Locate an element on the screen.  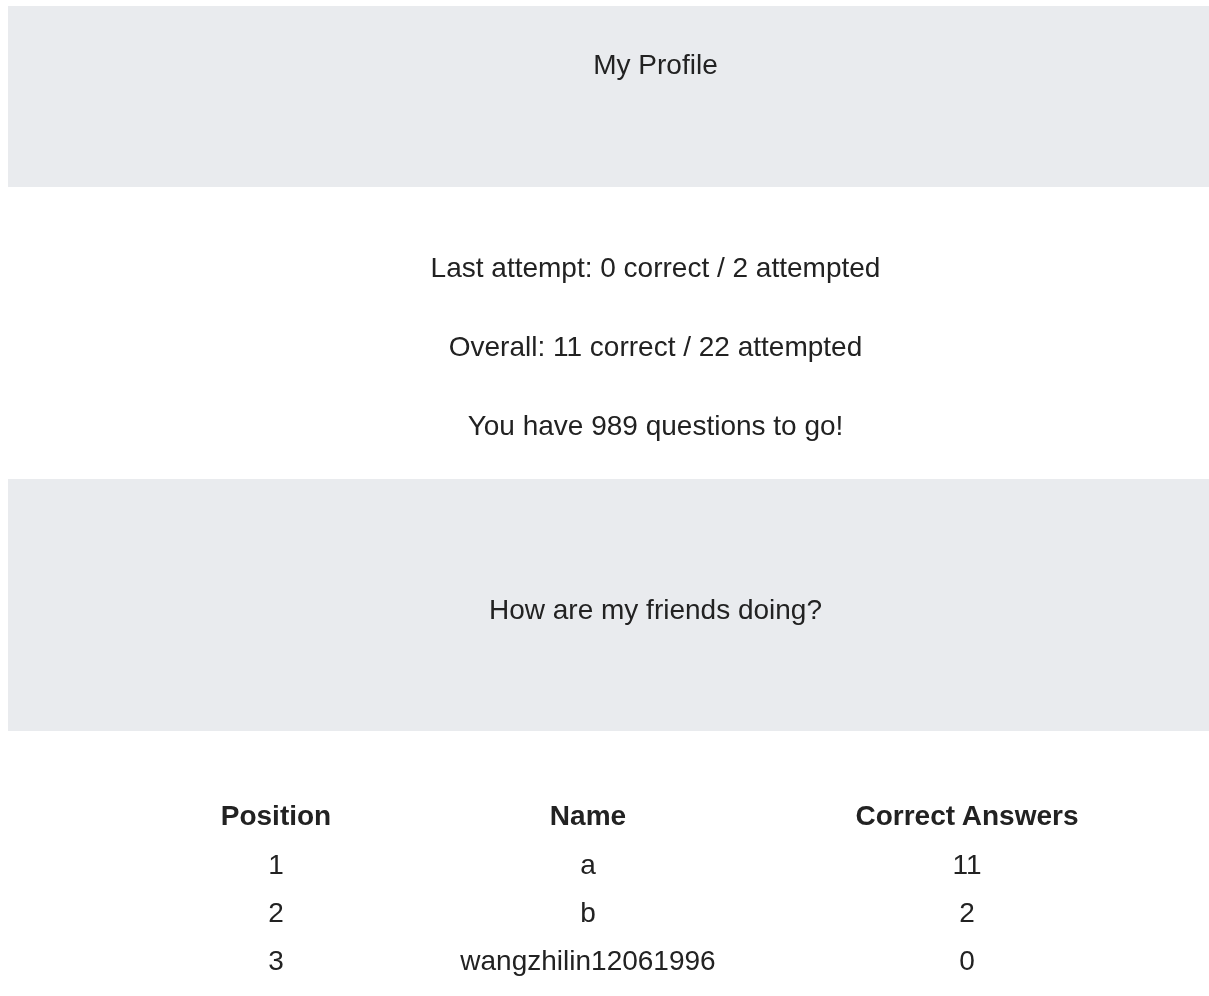
table-cell-text: 11 is located at coordinates (967, 865).